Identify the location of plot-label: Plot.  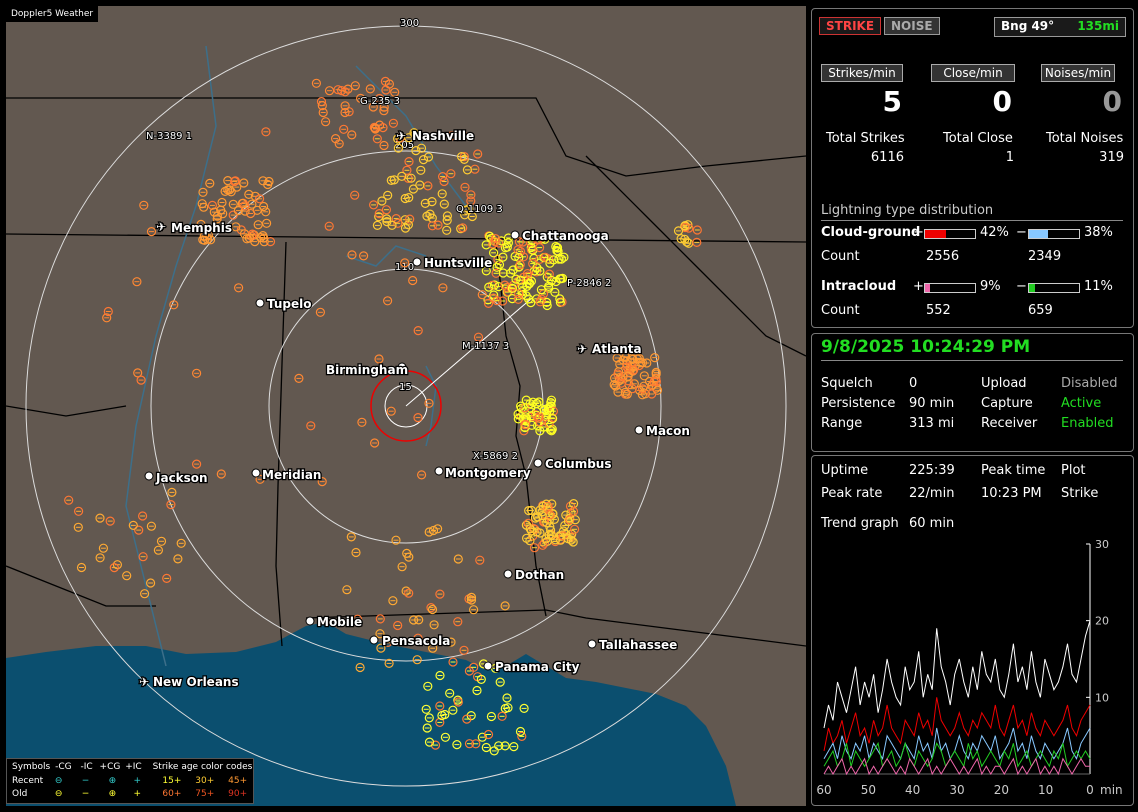
(1073, 470).